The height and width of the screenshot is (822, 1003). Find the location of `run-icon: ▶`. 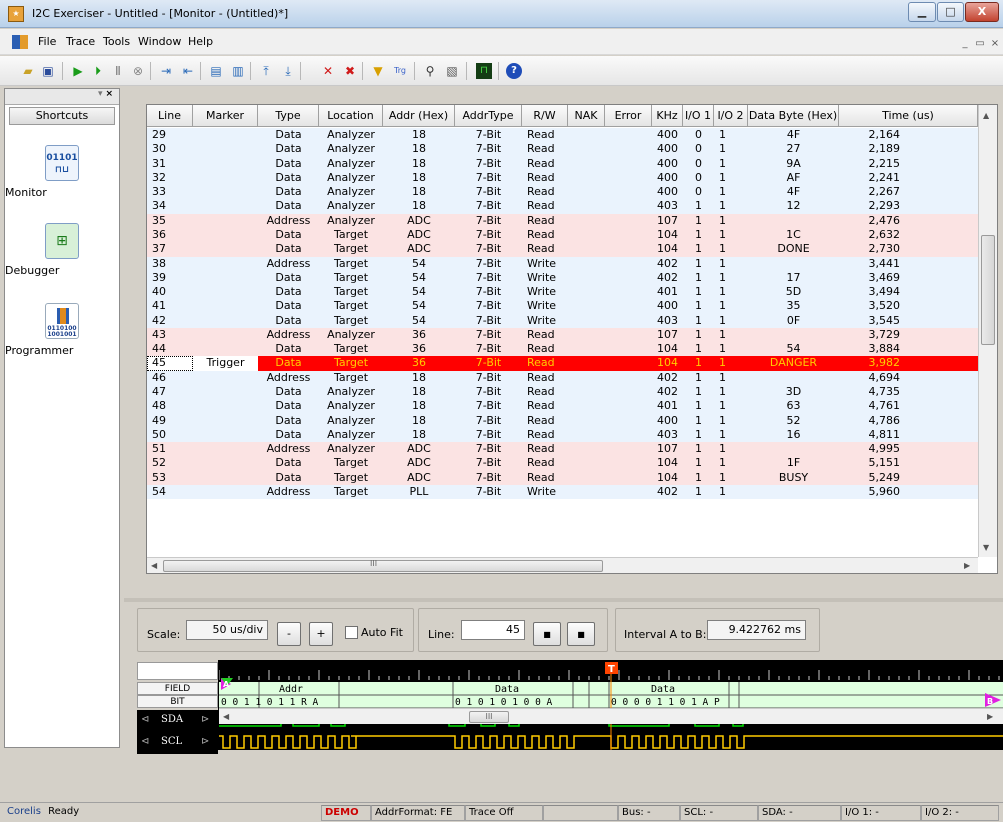

run-icon: ▶ is located at coordinates (78, 71).